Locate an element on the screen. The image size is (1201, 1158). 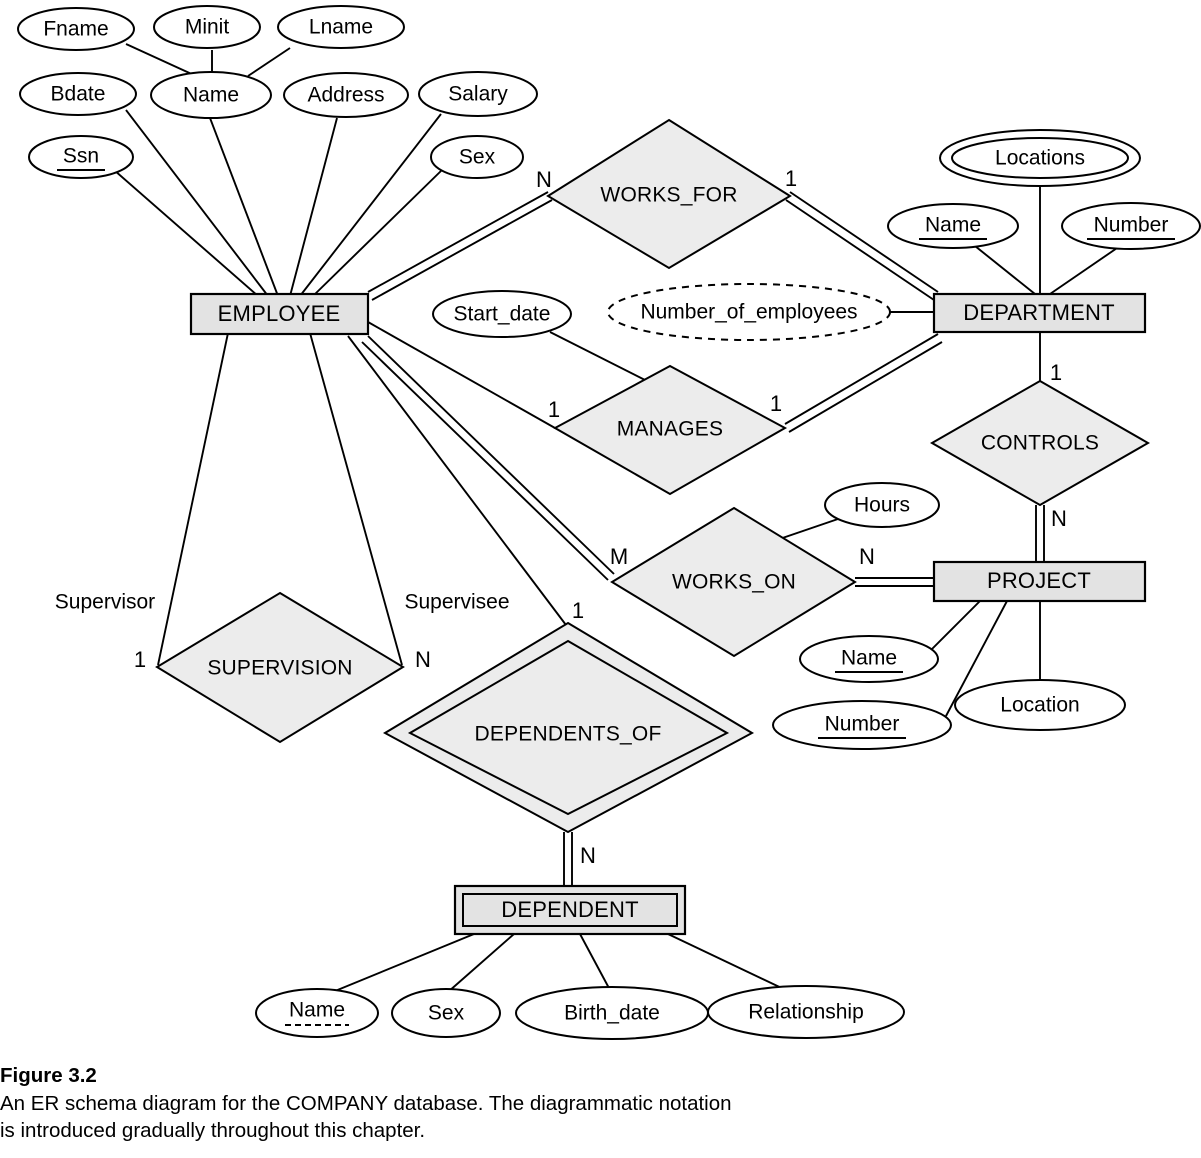
relationship-dependents-of: DEPENDENTS_OF is located at coordinates (568, 727).